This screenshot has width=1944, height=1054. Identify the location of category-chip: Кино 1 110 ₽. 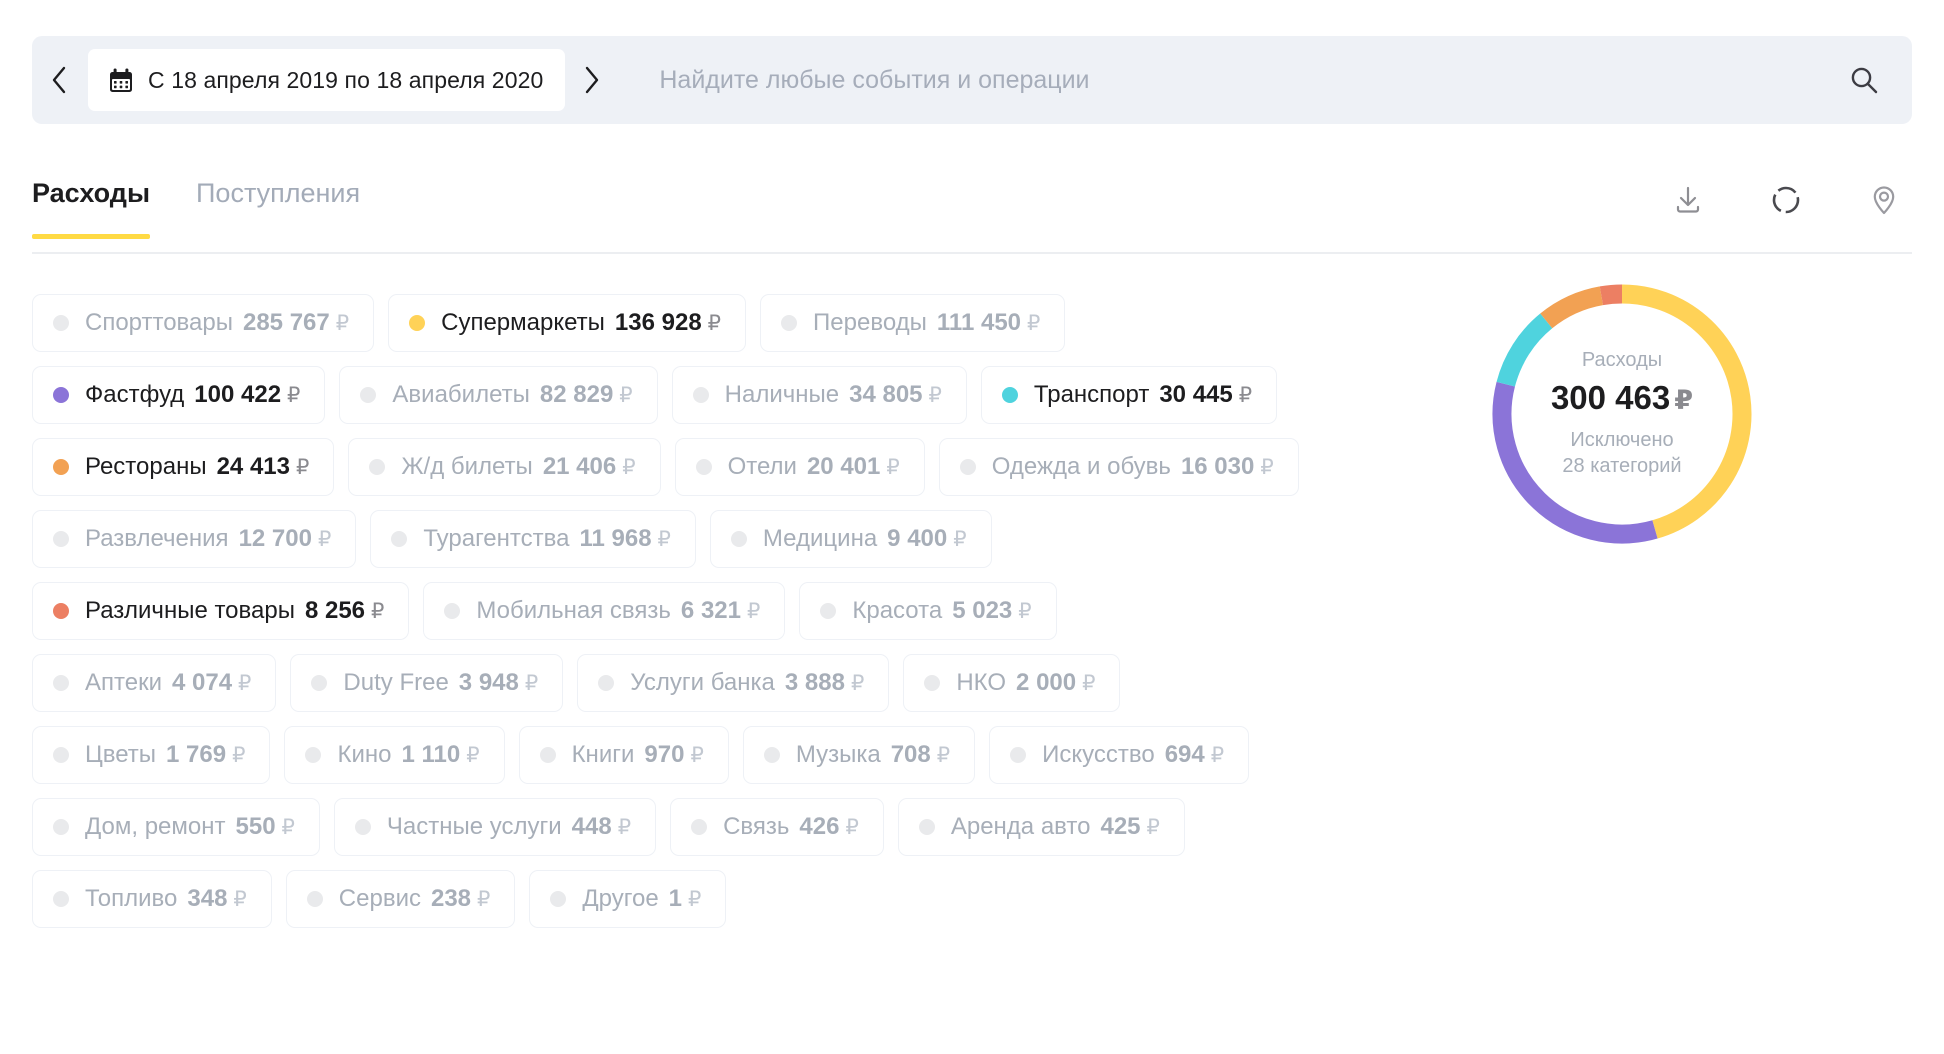
(394, 755).